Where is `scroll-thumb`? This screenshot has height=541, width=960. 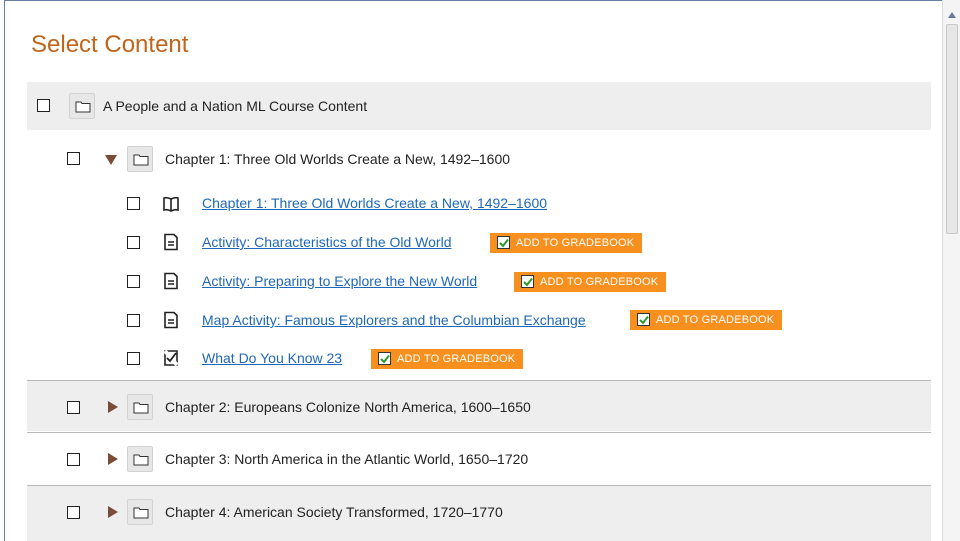 scroll-thumb is located at coordinates (952, 129).